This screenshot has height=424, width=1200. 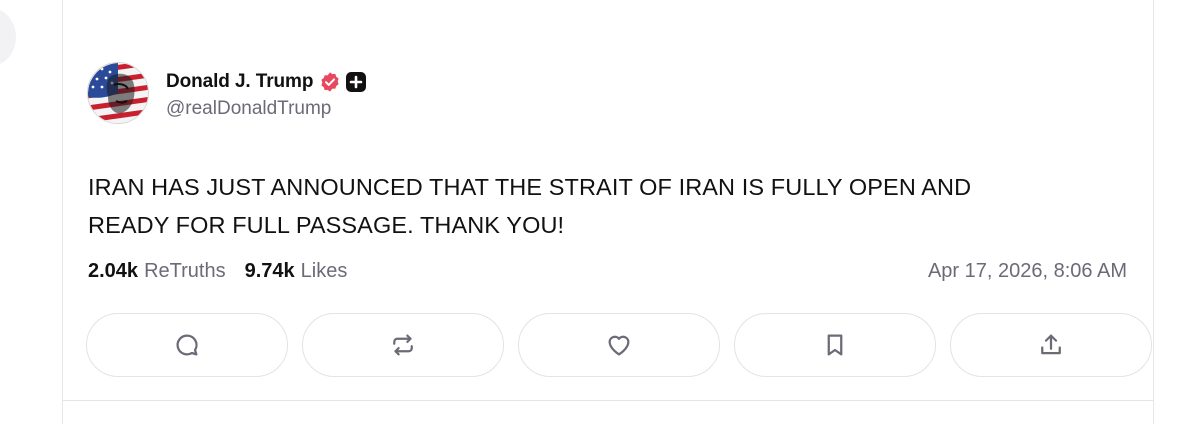 I want to click on reply-button, so click(x=187, y=345).